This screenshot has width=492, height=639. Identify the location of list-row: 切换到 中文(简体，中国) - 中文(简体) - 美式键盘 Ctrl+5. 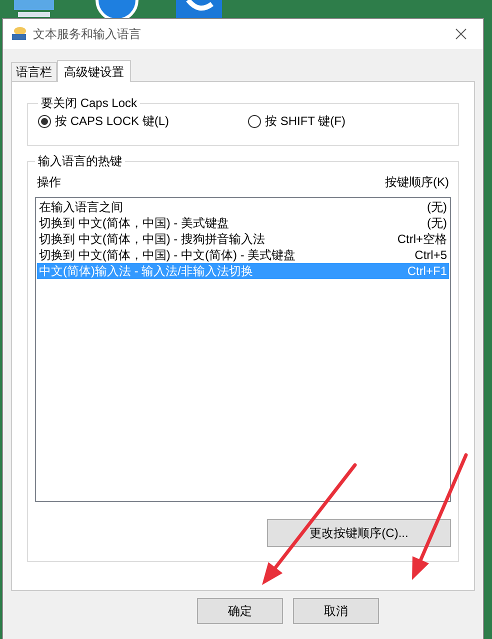
(243, 255).